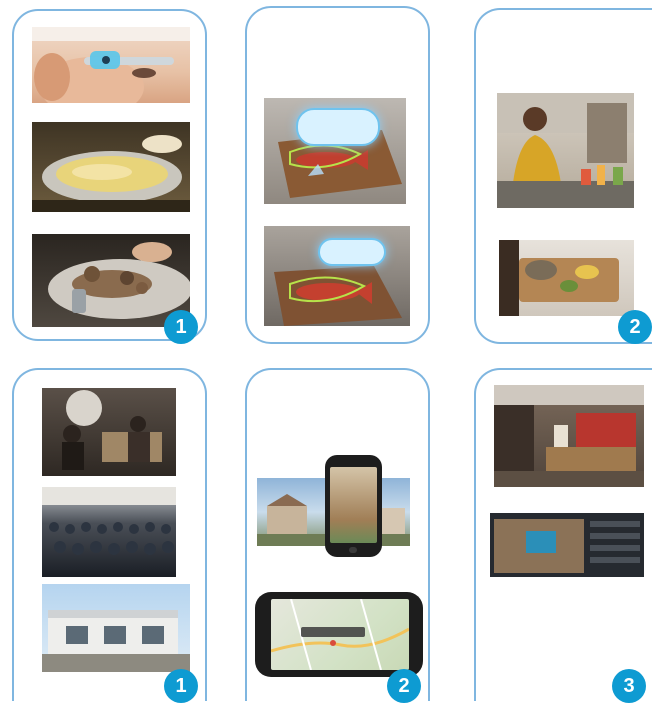 This screenshot has width=652, height=703. What do you see at coordinates (109, 532) in the screenshot?
I see `photo-crowd-event` at bounding box center [109, 532].